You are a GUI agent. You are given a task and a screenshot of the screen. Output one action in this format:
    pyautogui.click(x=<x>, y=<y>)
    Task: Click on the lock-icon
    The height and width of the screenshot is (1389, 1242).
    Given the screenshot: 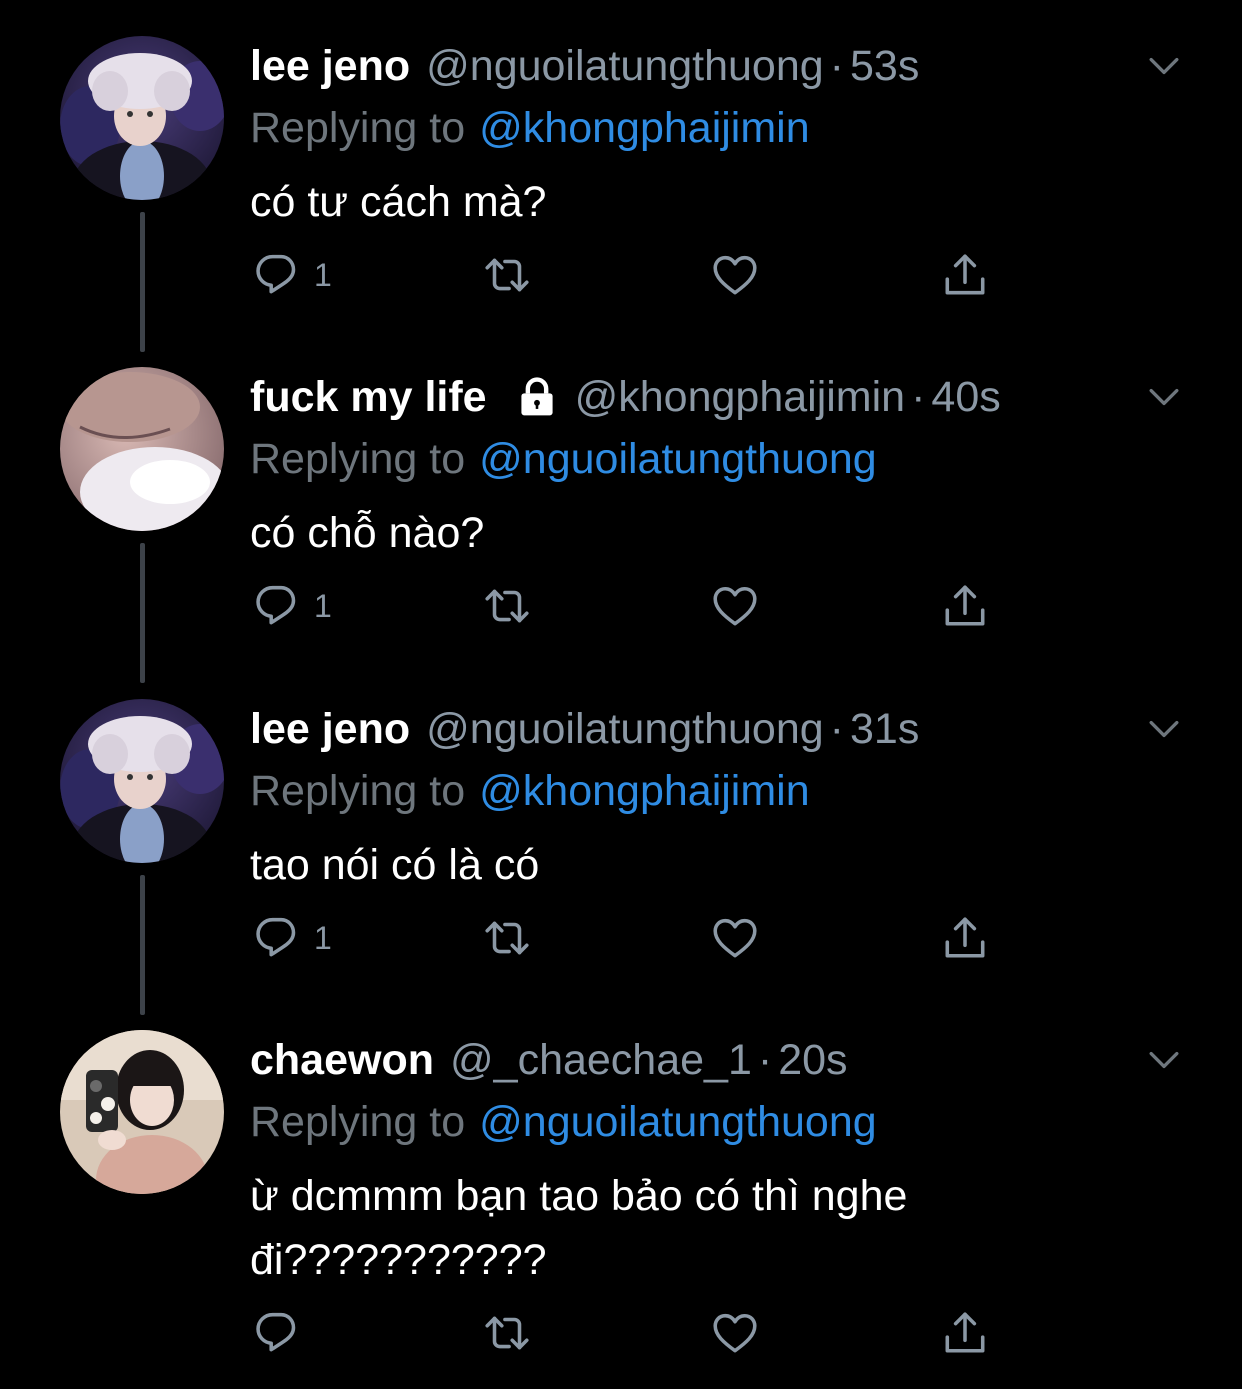 What is the action you would take?
    pyautogui.click(x=537, y=396)
    